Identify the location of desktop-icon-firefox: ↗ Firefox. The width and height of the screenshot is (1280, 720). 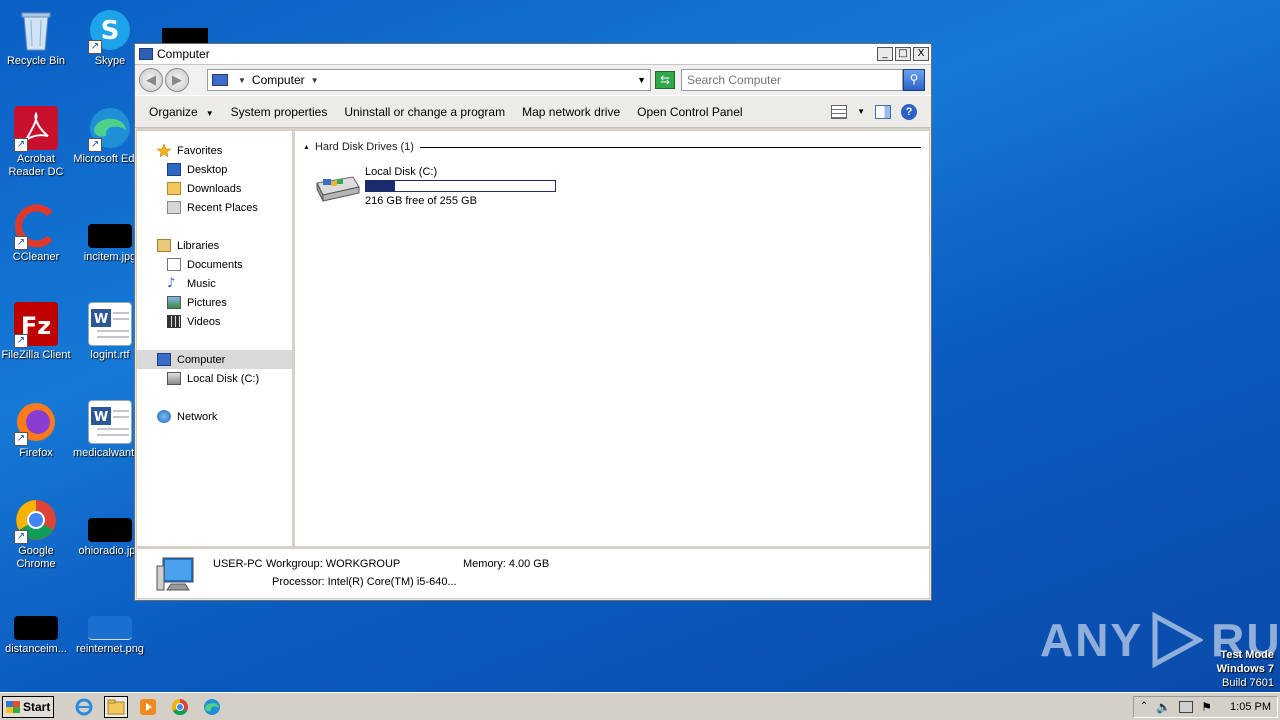
(37, 430).